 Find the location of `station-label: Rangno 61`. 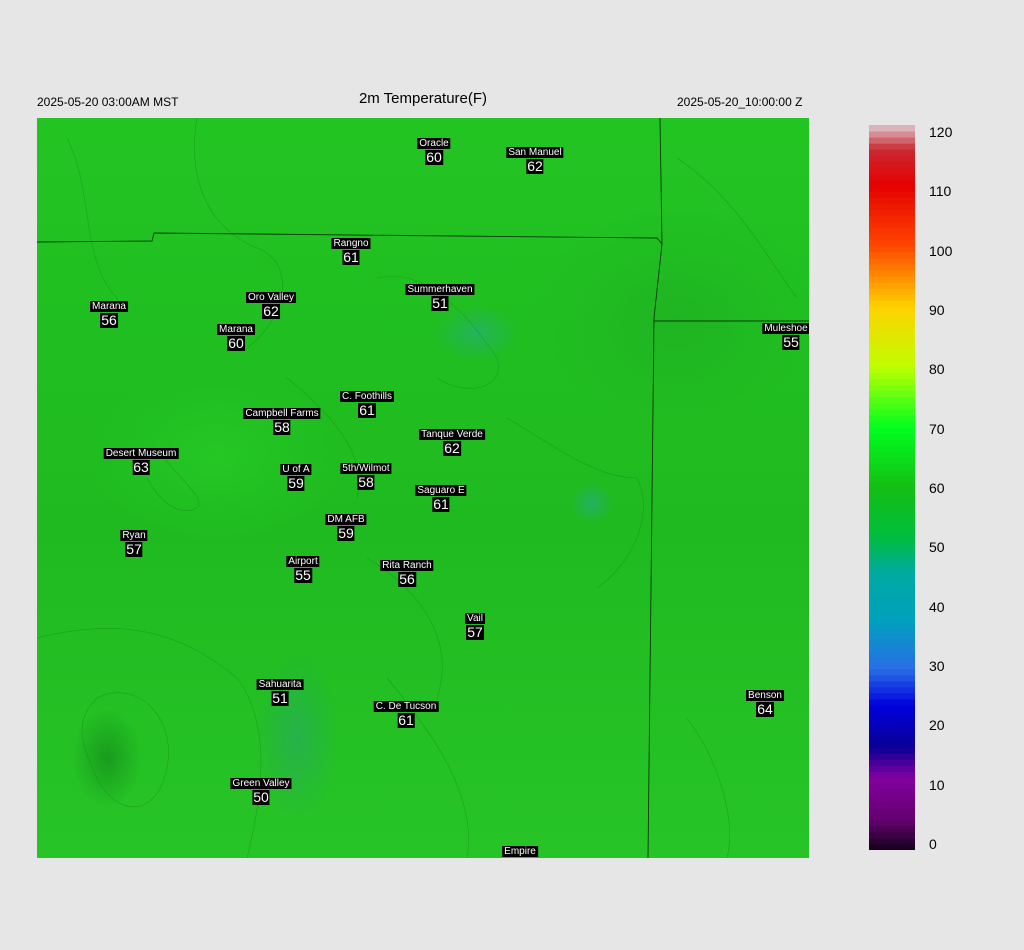

station-label: Rangno 61 is located at coordinates (351, 251).